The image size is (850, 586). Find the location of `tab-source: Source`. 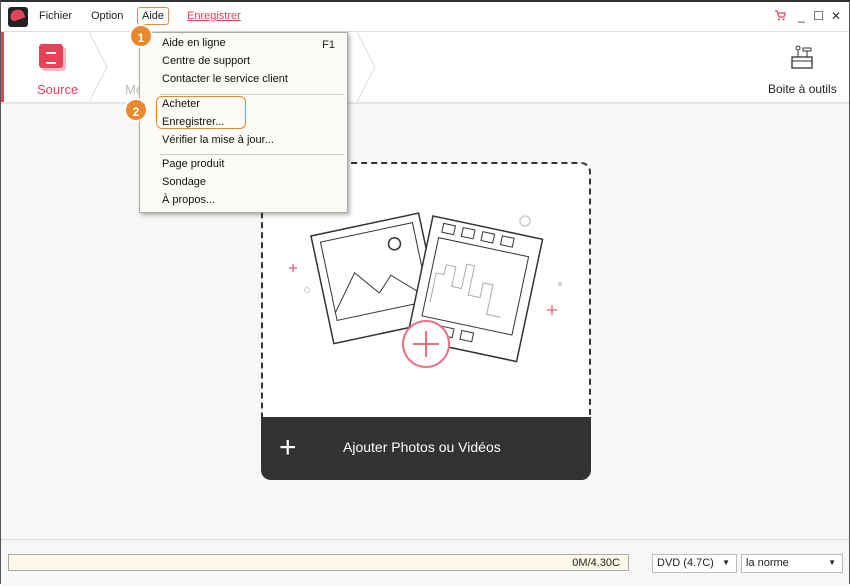

tab-source: Source is located at coordinates (51, 67).